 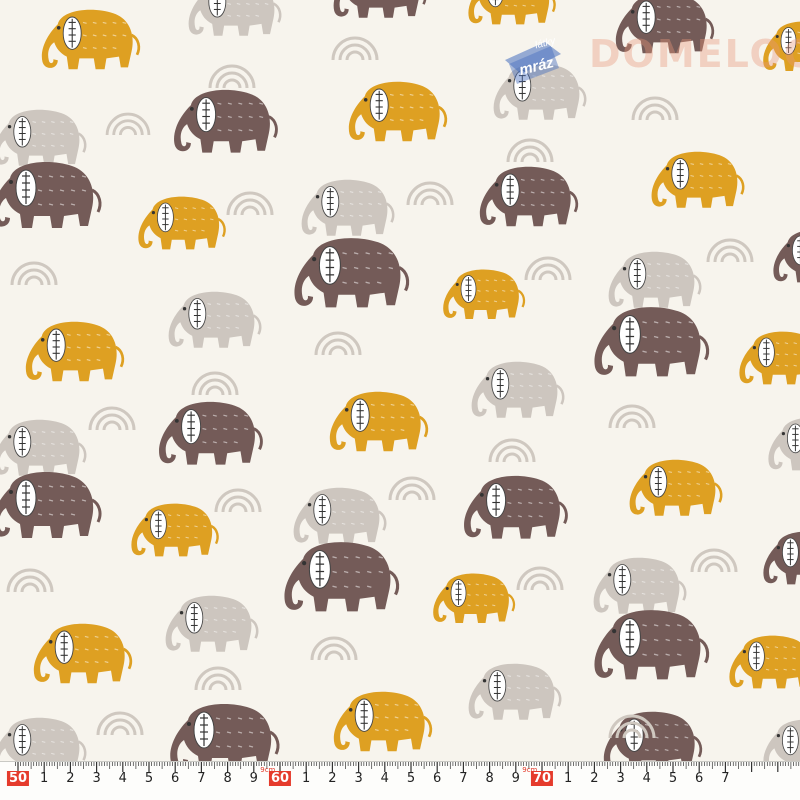 What do you see at coordinates (694, 54) in the screenshot?
I see `watermark-brand: DOMELOOK.SK` at bounding box center [694, 54].